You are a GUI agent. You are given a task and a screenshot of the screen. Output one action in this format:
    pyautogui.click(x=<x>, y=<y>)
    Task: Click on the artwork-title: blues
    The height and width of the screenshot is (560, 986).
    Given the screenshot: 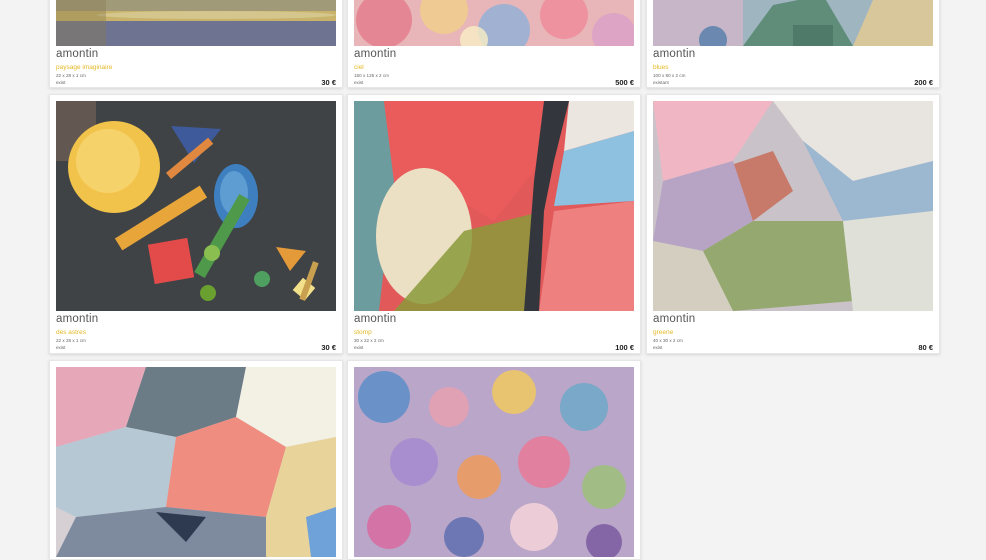 What is the action you would take?
    pyautogui.click(x=661, y=67)
    